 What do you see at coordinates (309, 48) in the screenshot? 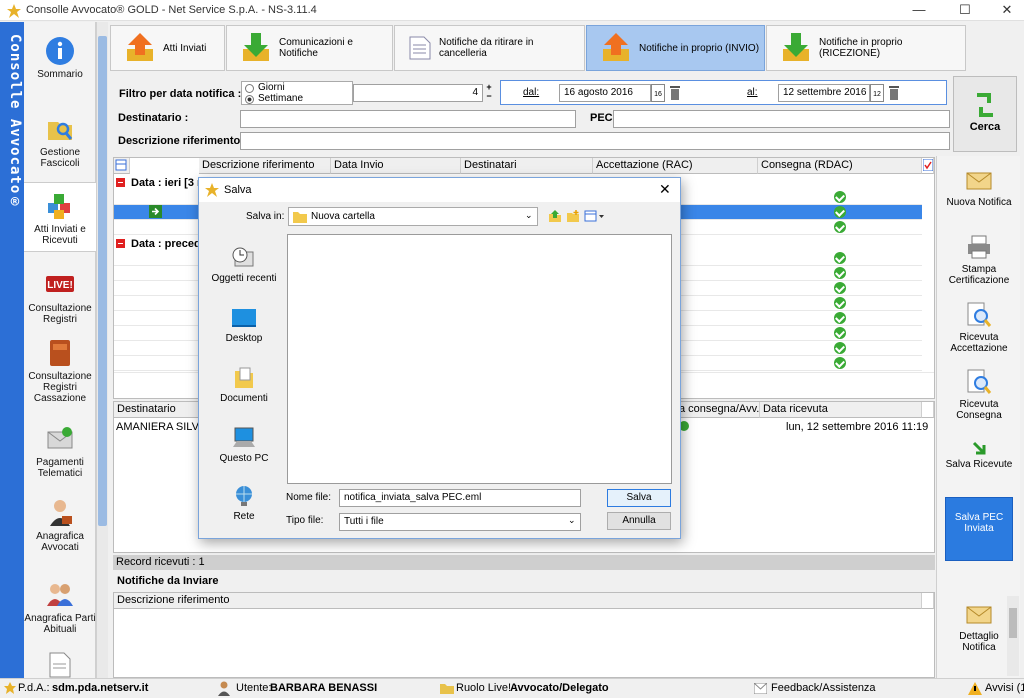
I see `tab-comunicazioni: Comunicazioni e Notifiche` at bounding box center [309, 48].